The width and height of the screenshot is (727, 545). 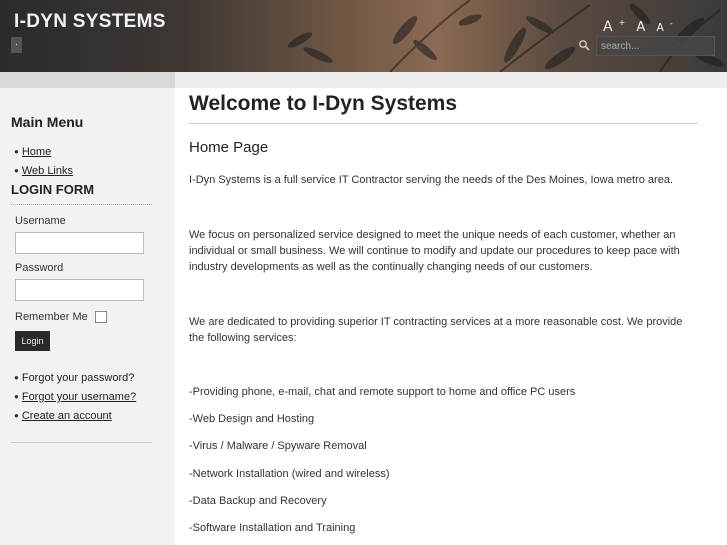 I want to click on page-subheading: Home Page, so click(x=229, y=147).